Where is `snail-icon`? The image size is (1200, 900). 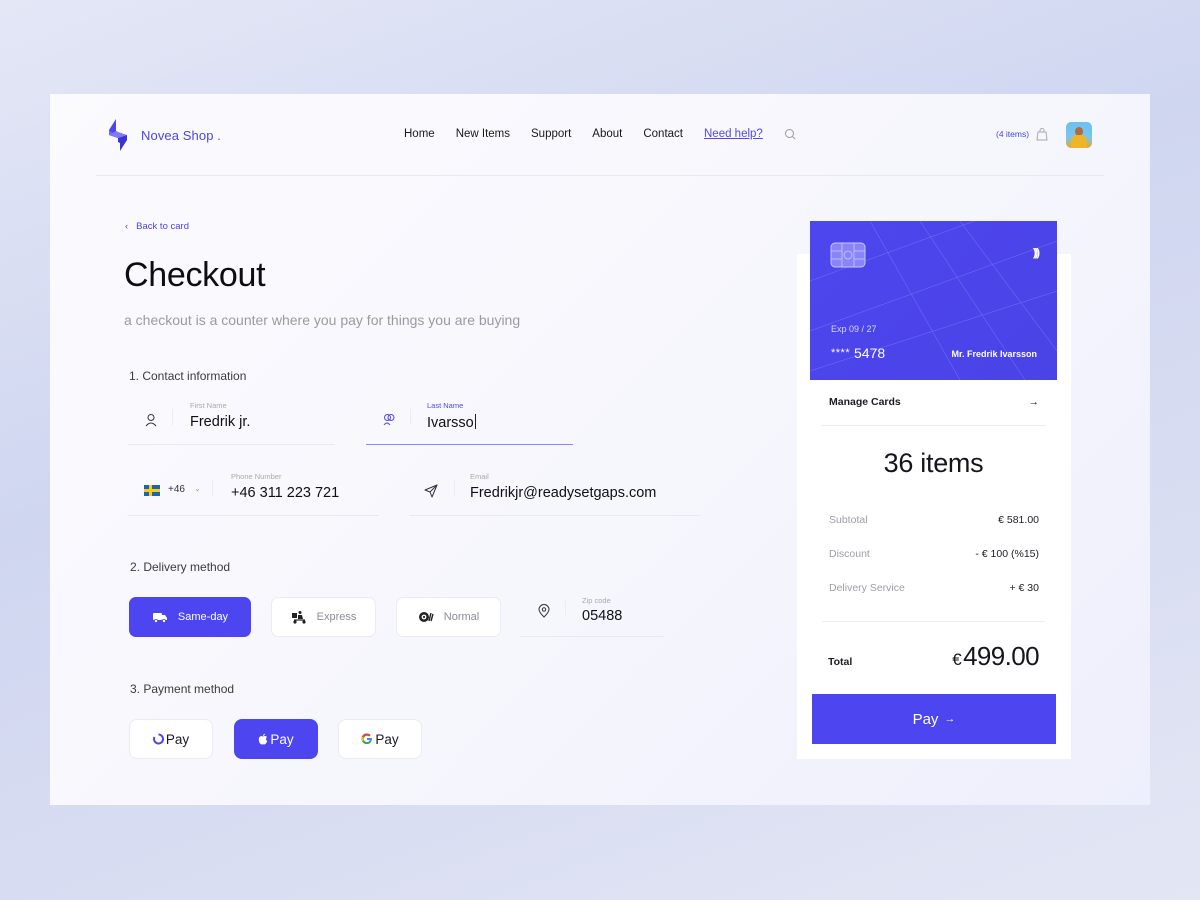 snail-icon is located at coordinates (426, 617).